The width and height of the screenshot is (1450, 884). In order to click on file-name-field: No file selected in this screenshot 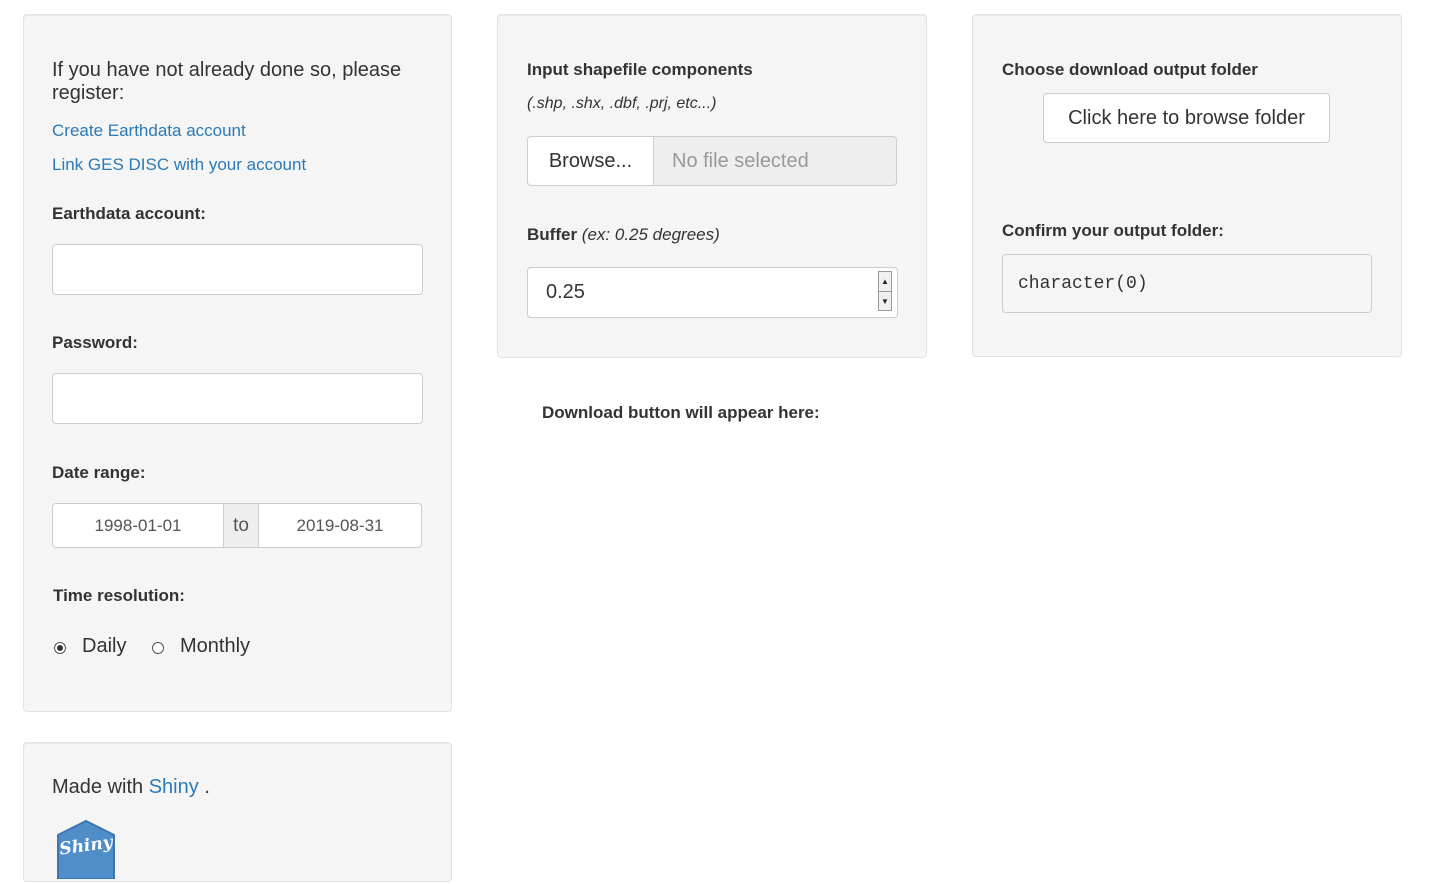, I will do `click(775, 161)`.